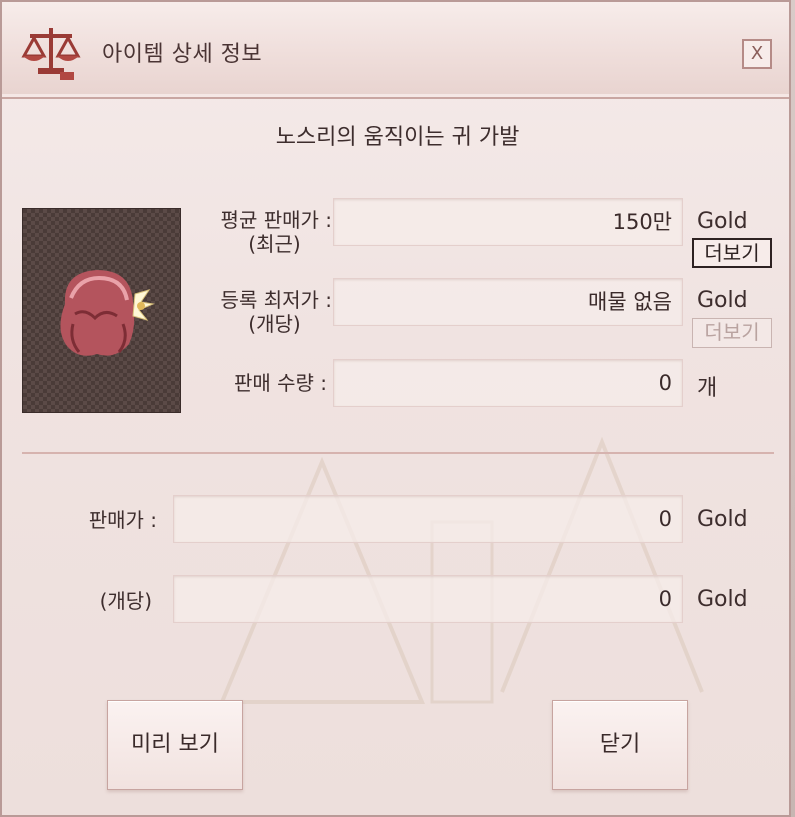 The width and height of the screenshot is (795, 817). What do you see at coordinates (508, 222) in the screenshot?
I see `avg-price-field: 150만` at bounding box center [508, 222].